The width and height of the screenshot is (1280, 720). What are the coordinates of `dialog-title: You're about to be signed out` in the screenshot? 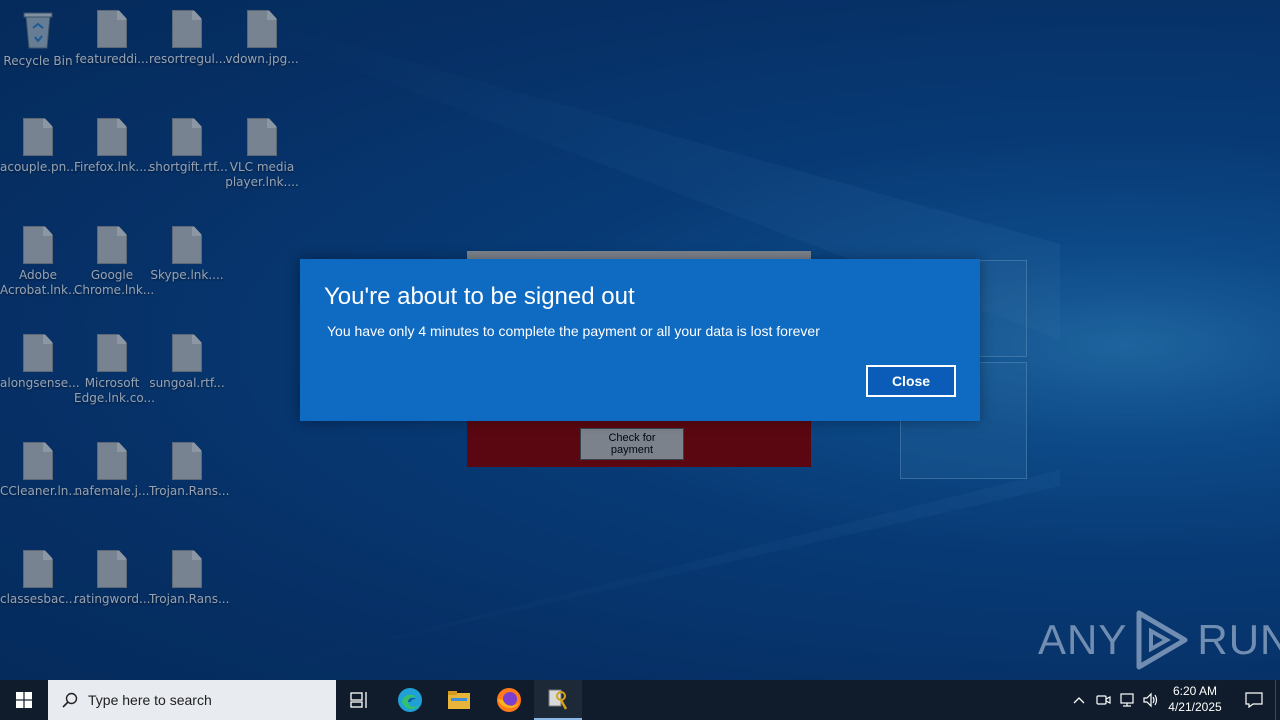 It's located at (479, 296).